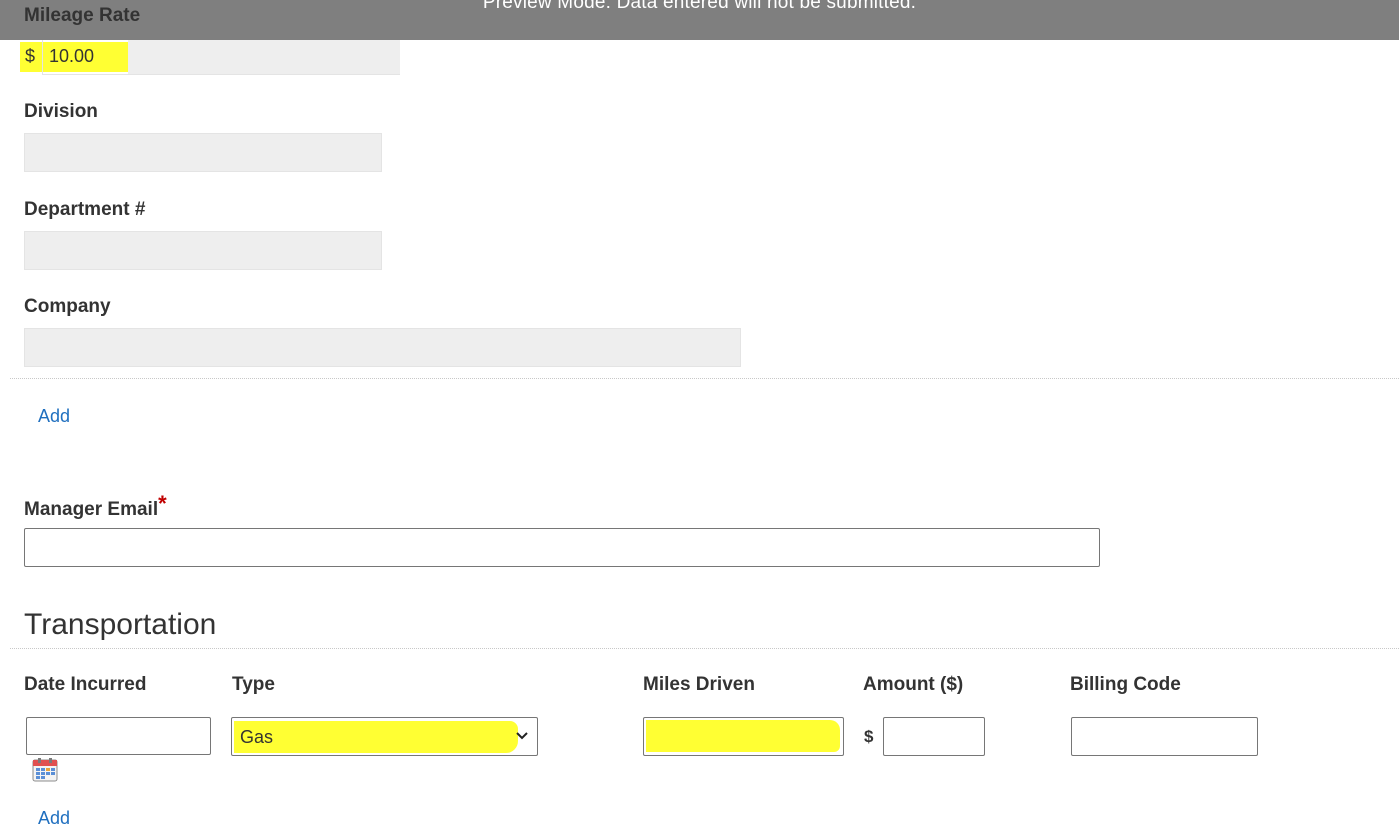 The image size is (1399, 840). What do you see at coordinates (72, 56) in the screenshot?
I see `mileage-rate-value: 10.00` at bounding box center [72, 56].